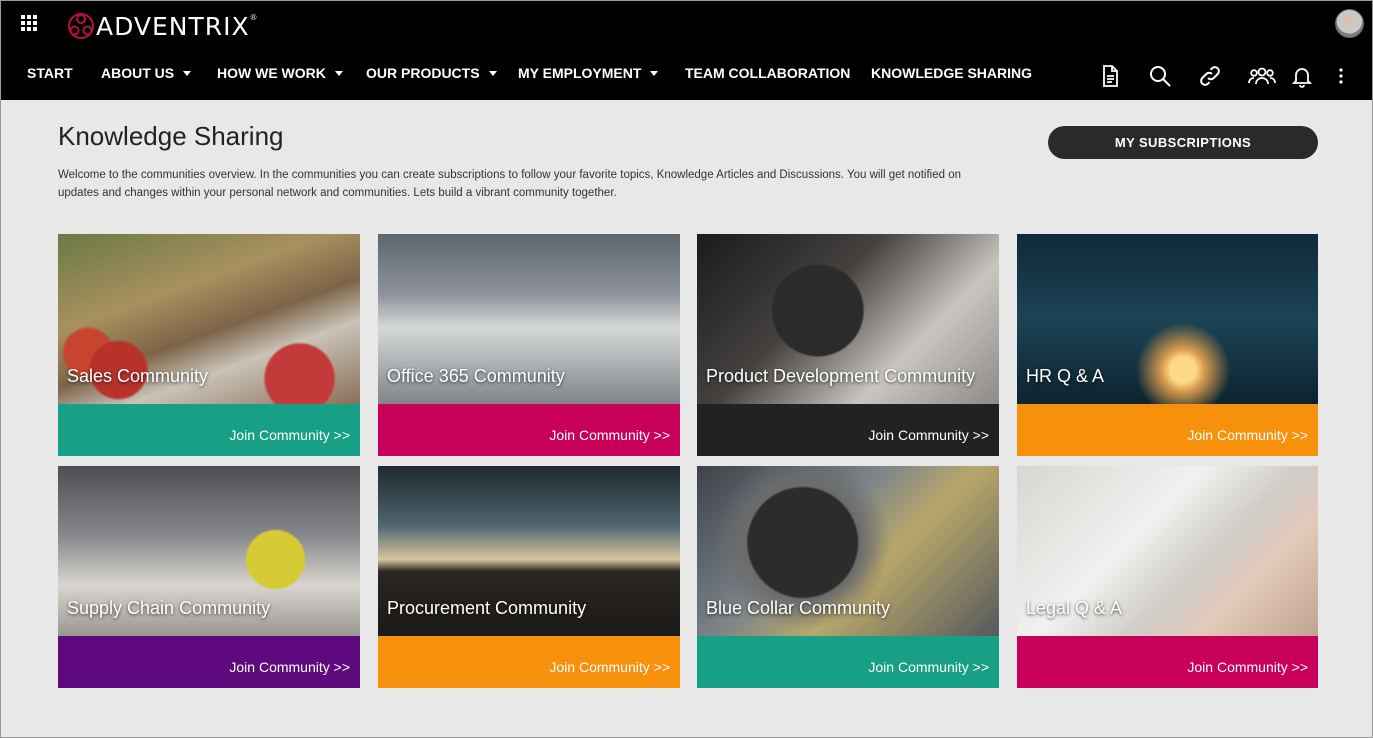 The height and width of the screenshot is (738, 1373). I want to click on card-title: HR Q & A, so click(1065, 376).